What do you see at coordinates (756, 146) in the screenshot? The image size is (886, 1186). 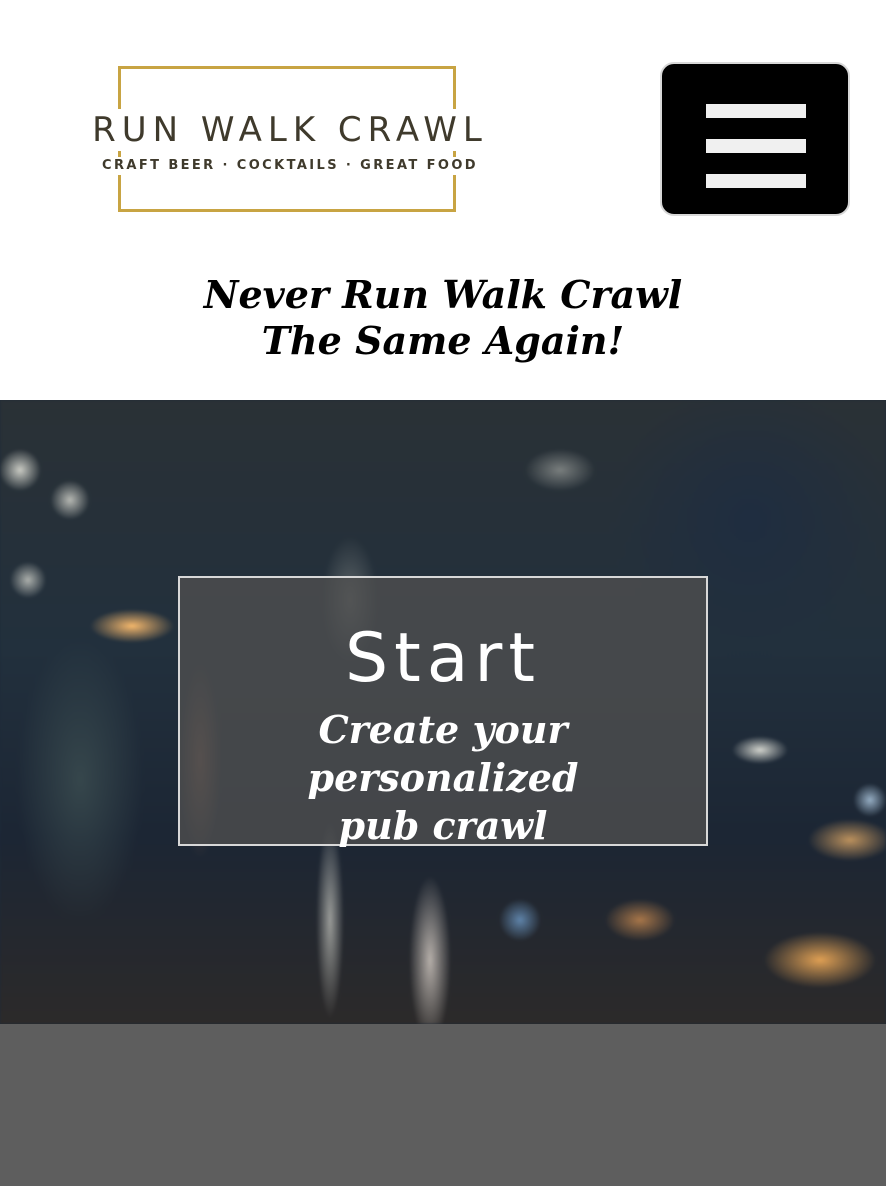 I see `menu-bar-middle` at bounding box center [756, 146].